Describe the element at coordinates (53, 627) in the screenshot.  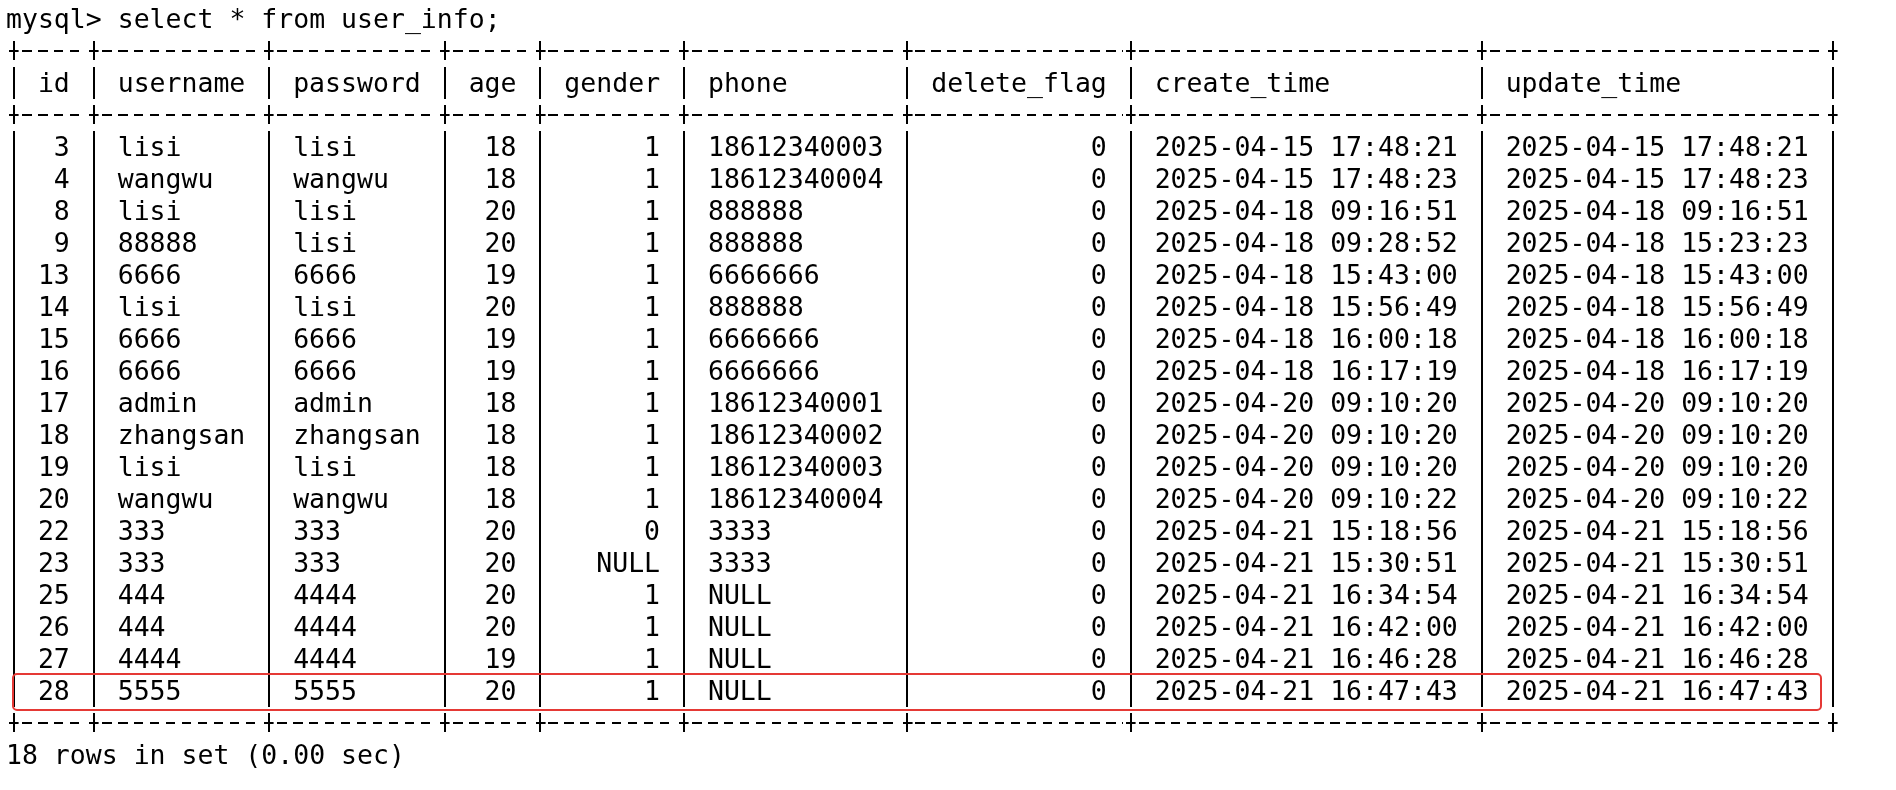
I see `table-cell-text: 26` at that location.